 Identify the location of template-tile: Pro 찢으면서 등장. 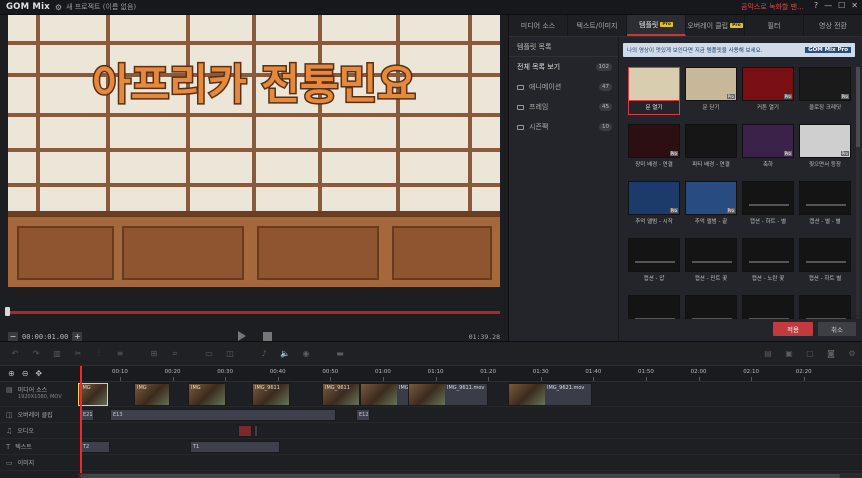
(825, 148).